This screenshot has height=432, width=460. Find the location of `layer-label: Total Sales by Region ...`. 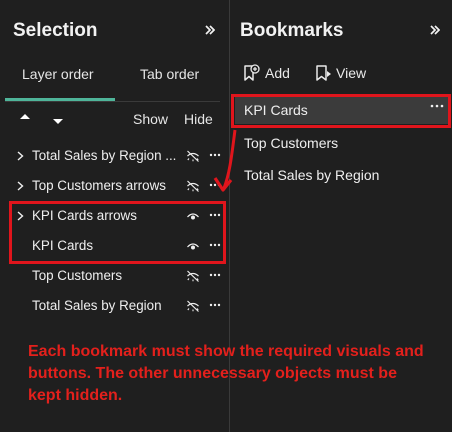

layer-label: Total Sales by Region ... is located at coordinates (104, 155).